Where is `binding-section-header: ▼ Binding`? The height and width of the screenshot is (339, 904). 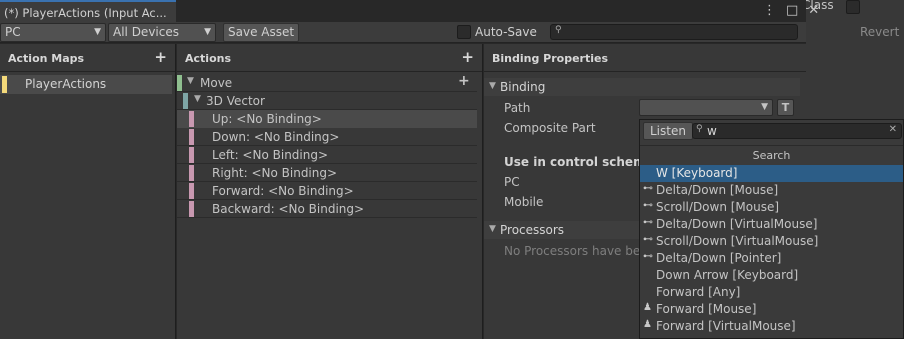
binding-section-header: ▼ Binding is located at coordinates (642, 87).